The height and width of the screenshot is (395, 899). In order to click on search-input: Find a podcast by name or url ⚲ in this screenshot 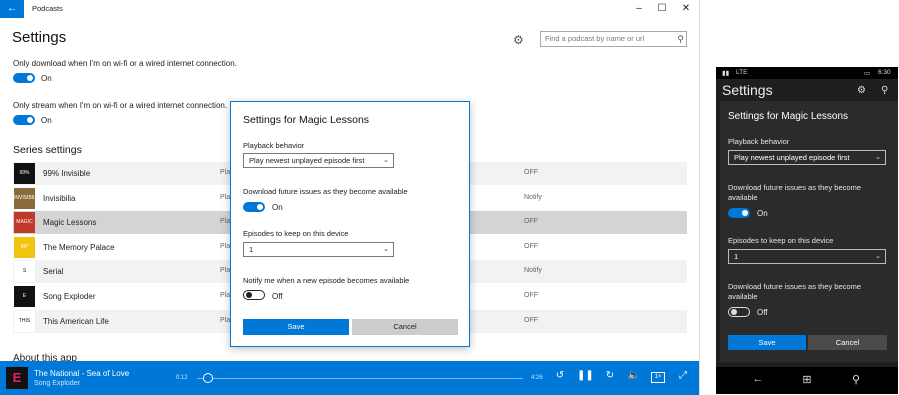, I will do `click(613, 39)`.